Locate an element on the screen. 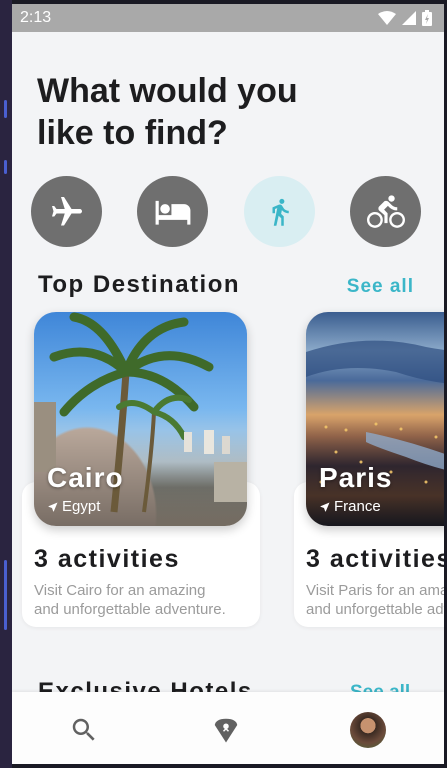  search-icon is located at coordinates (83, 729).